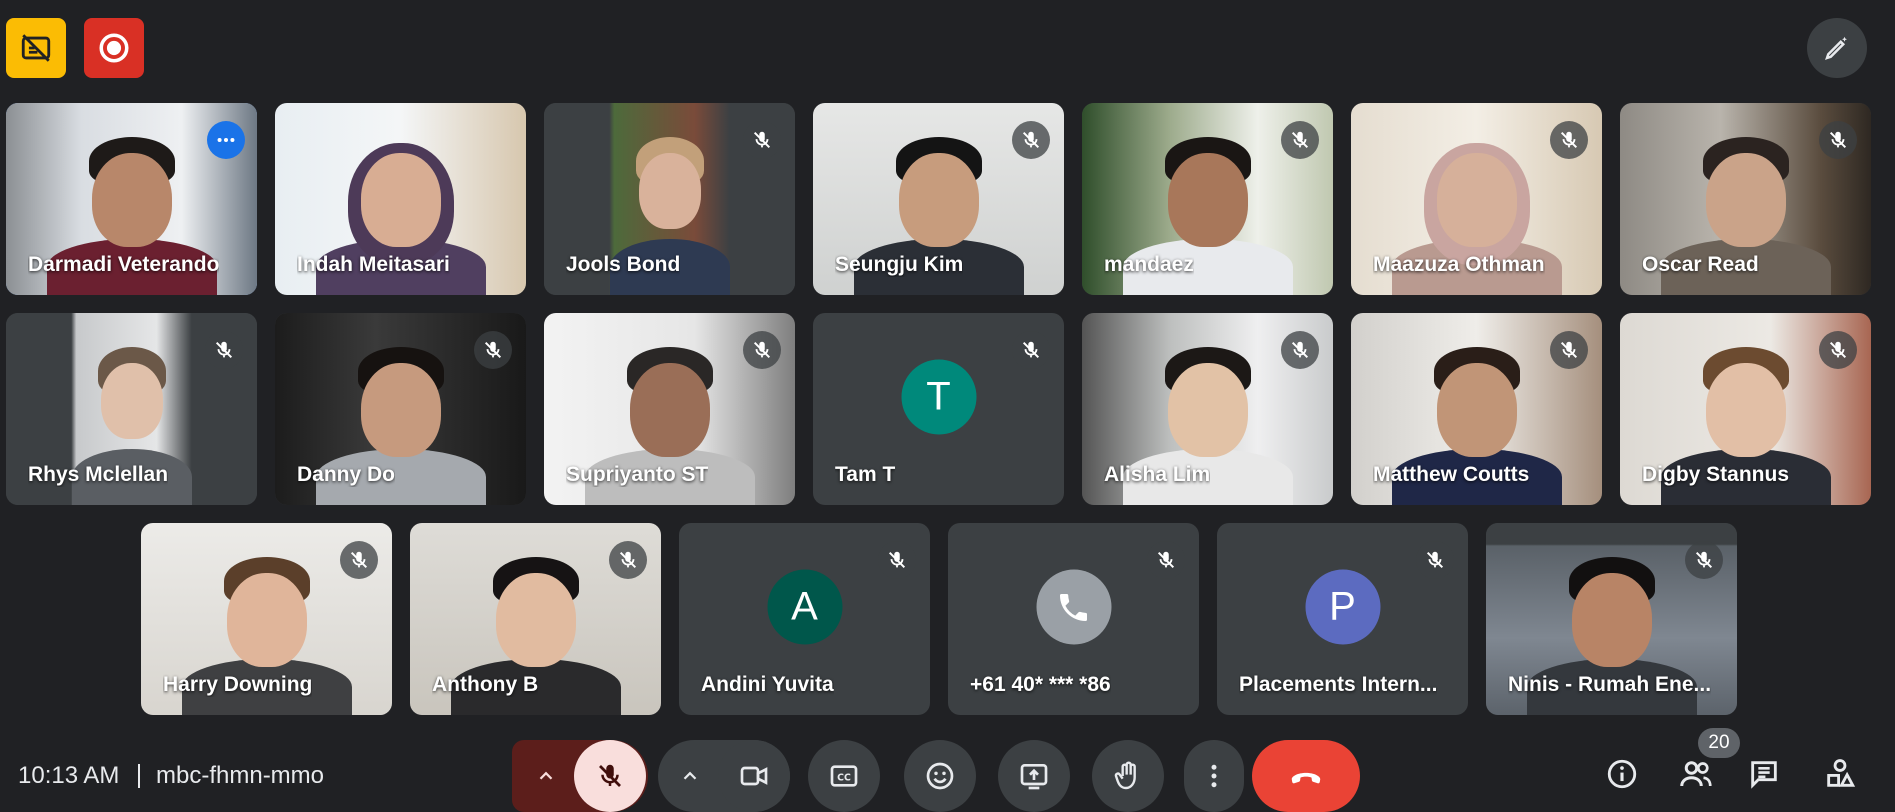  I want to click on info-icon, so click(1622, 774).